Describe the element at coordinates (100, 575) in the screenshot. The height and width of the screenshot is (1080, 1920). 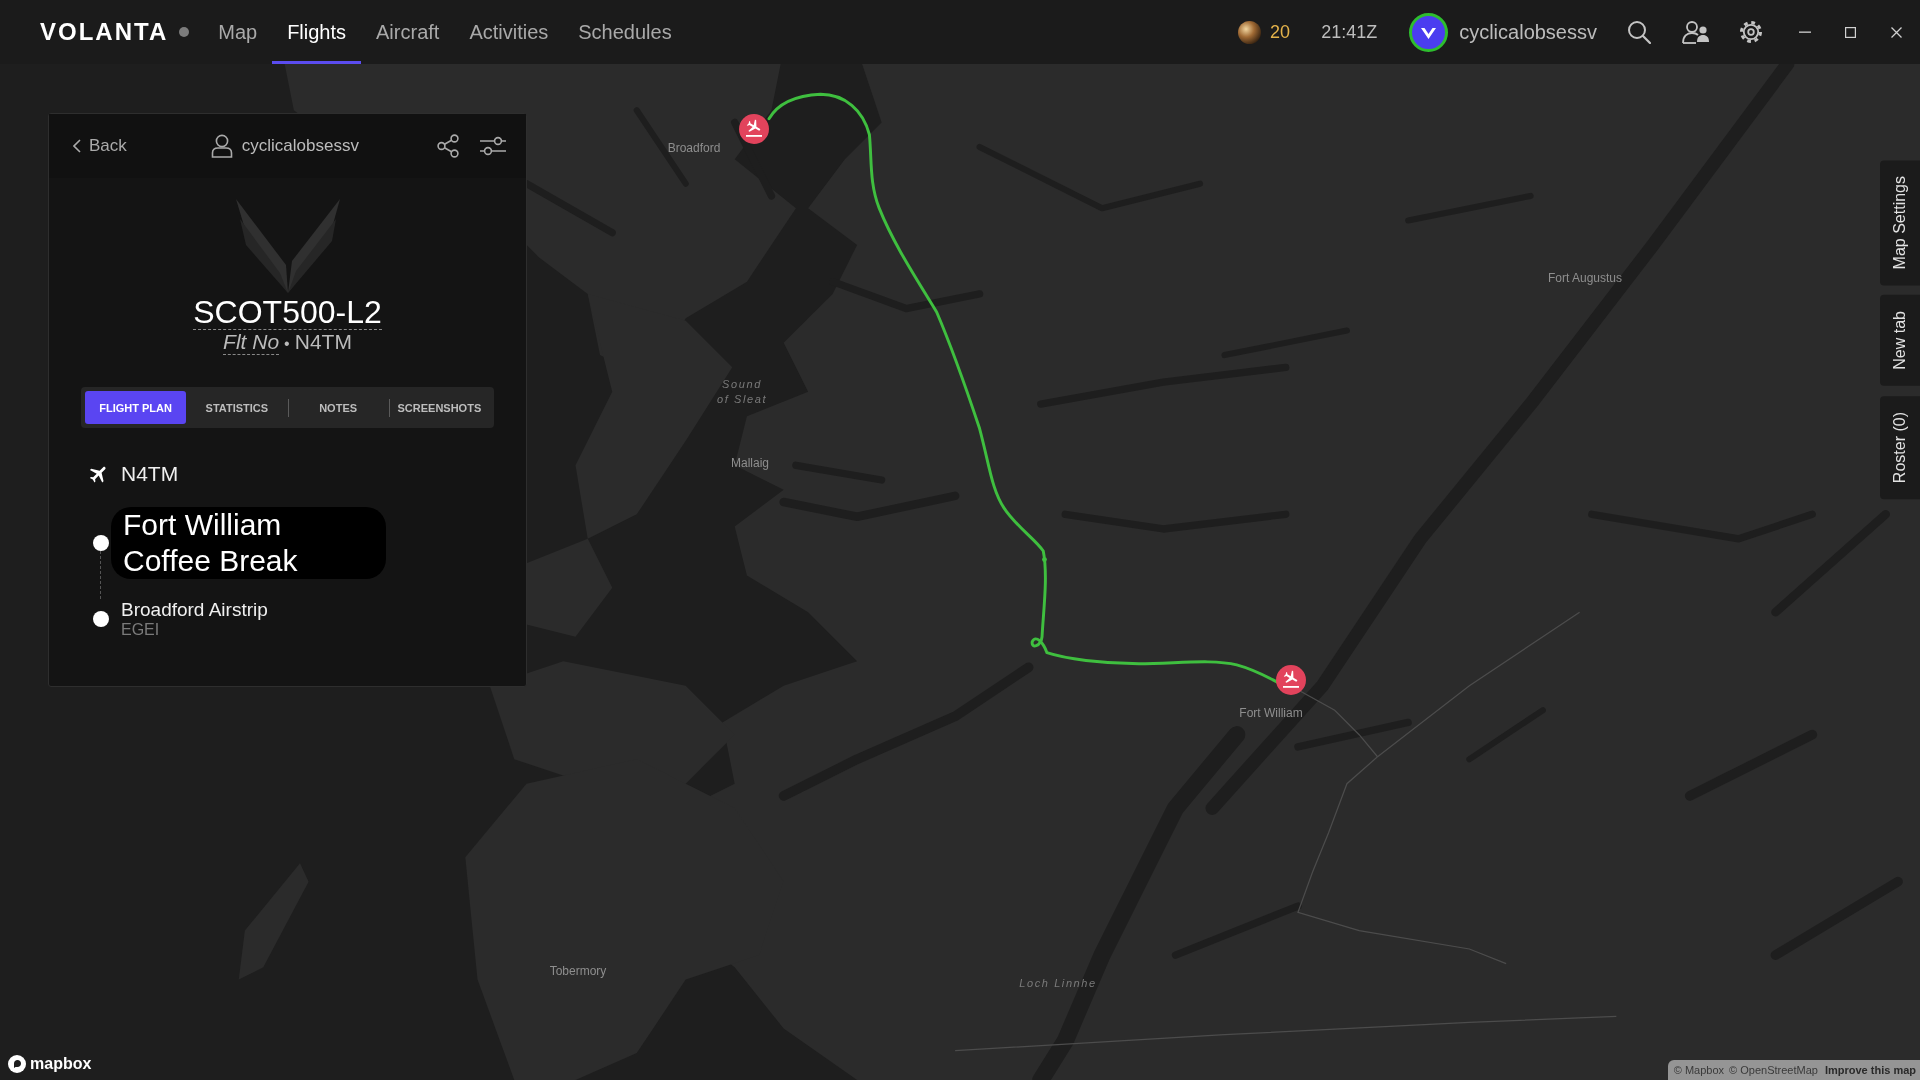
I see `timeline-connector` at that location.